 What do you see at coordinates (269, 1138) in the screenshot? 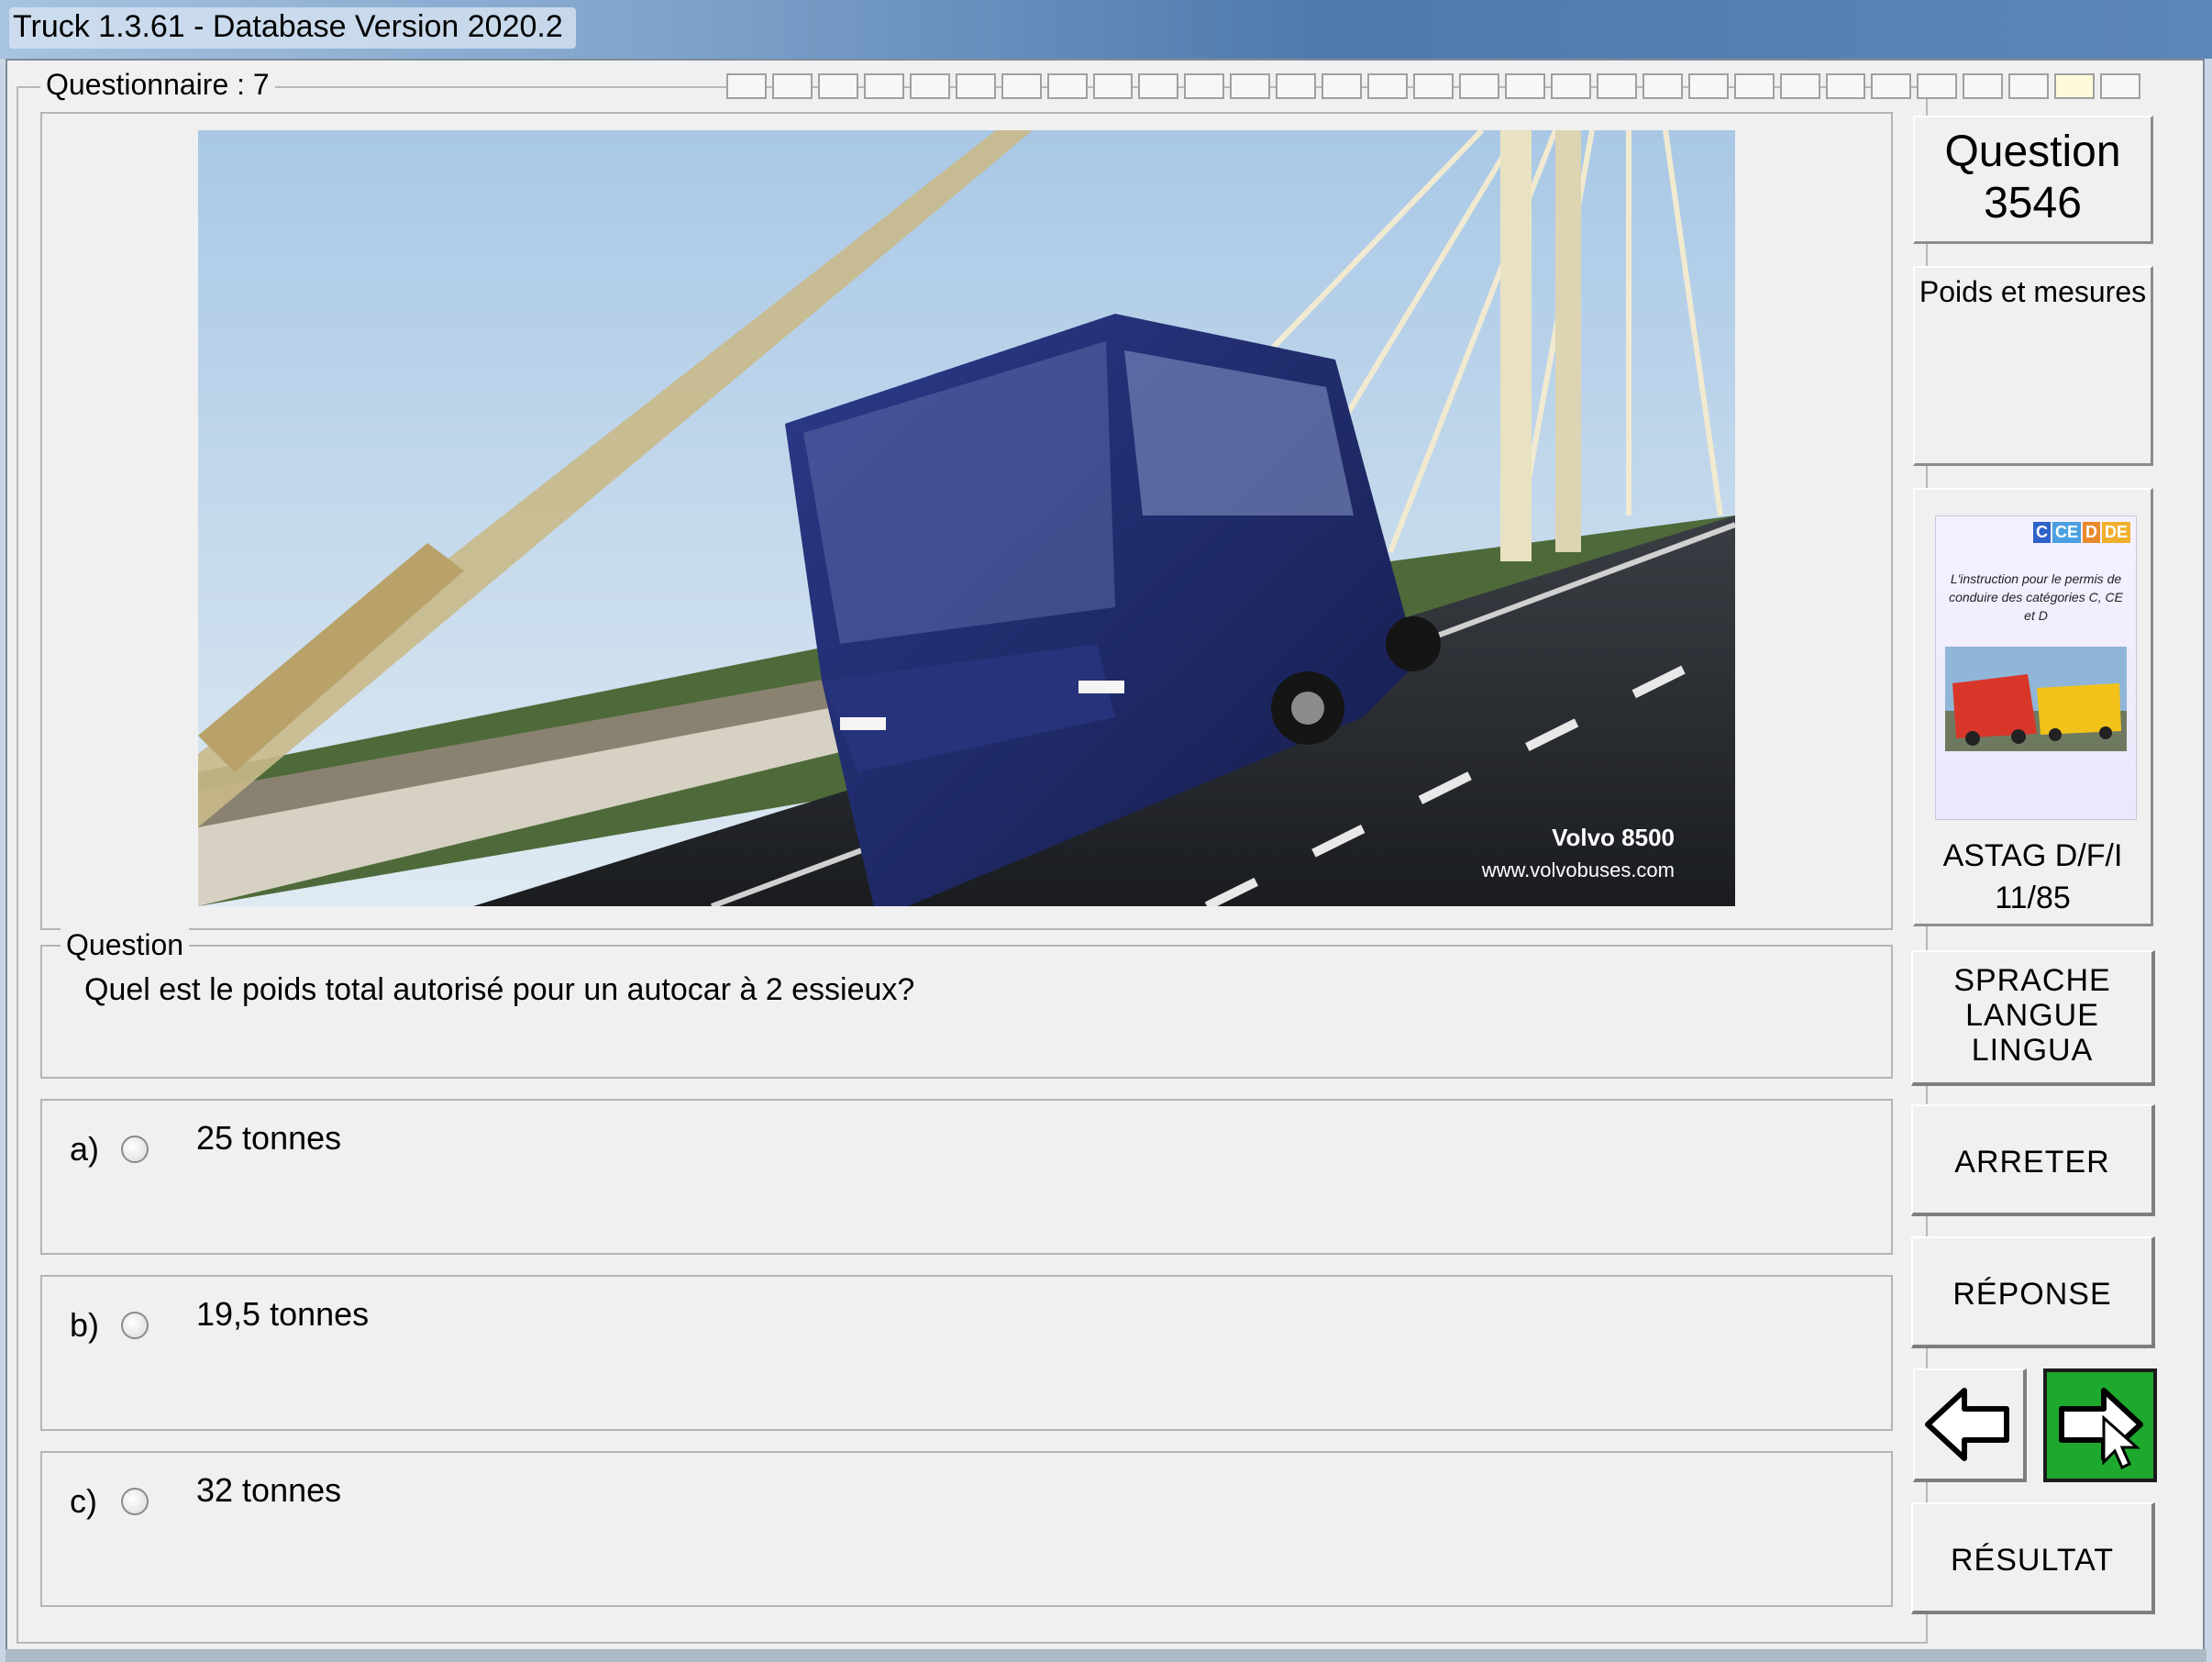
I see `answer-text: 25 tonnes` at bounding box center [269, 1138].